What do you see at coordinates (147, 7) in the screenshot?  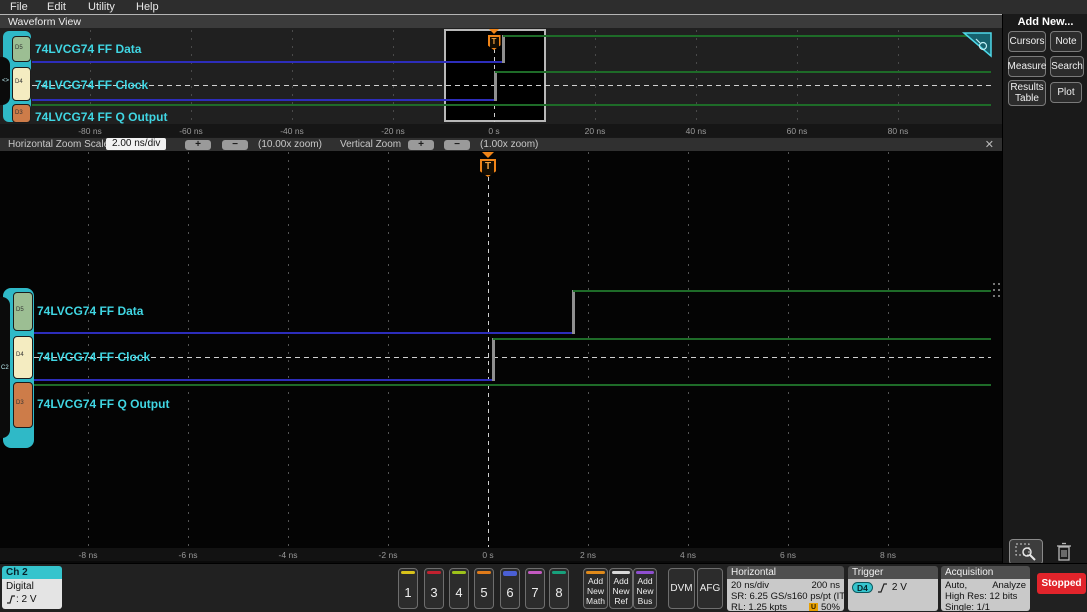 I see `menu-help: Help` at bounding box center [147, 7].